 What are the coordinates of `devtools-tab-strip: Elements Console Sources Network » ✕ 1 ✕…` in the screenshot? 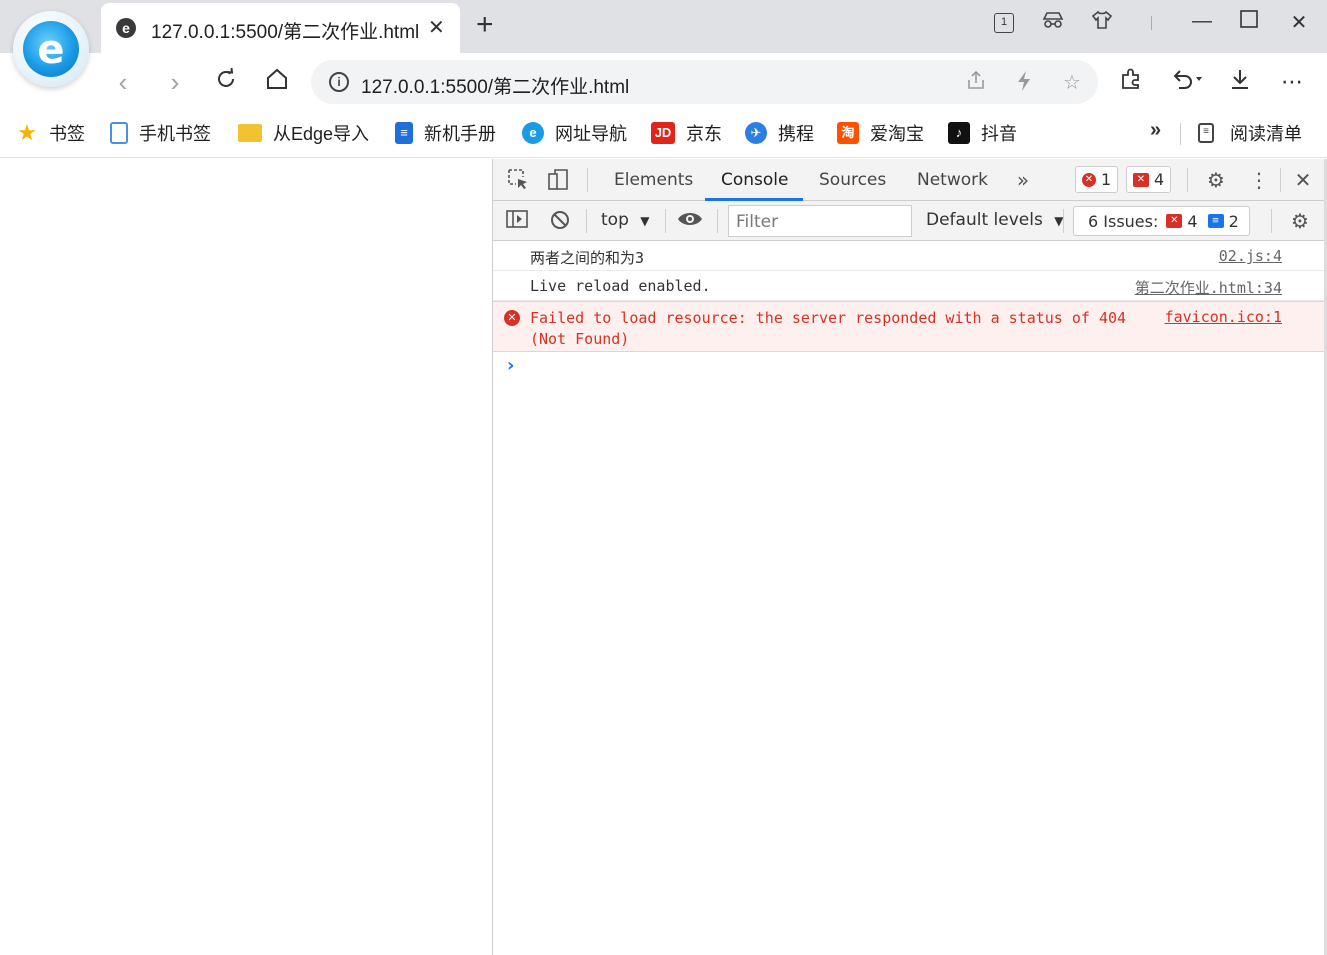 It's located at (909, 180).